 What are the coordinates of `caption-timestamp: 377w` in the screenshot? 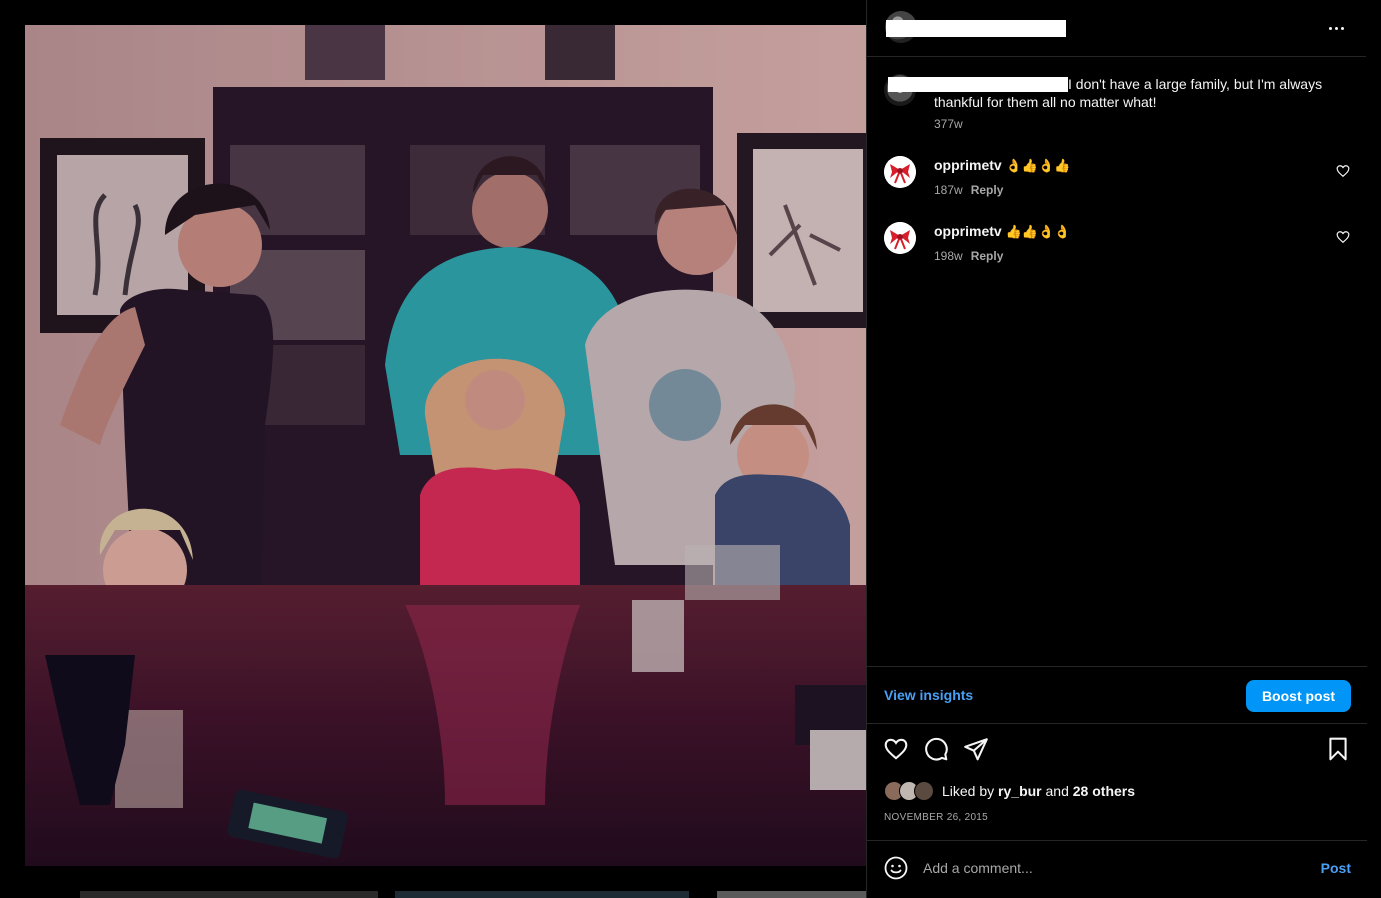 It's located at (948, 124).